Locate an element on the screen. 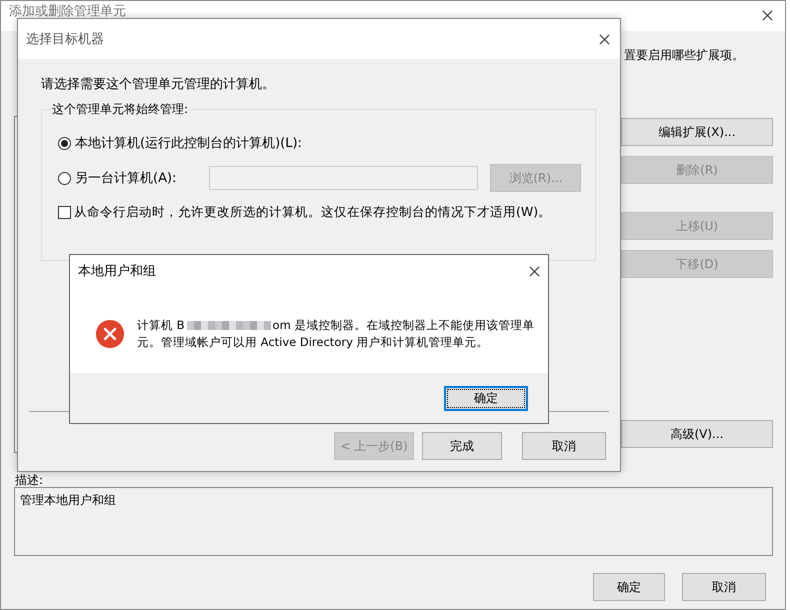 Image resolution: width=790 pixels, height=610 pixels. error-icon is located at coordinates (110, 334).